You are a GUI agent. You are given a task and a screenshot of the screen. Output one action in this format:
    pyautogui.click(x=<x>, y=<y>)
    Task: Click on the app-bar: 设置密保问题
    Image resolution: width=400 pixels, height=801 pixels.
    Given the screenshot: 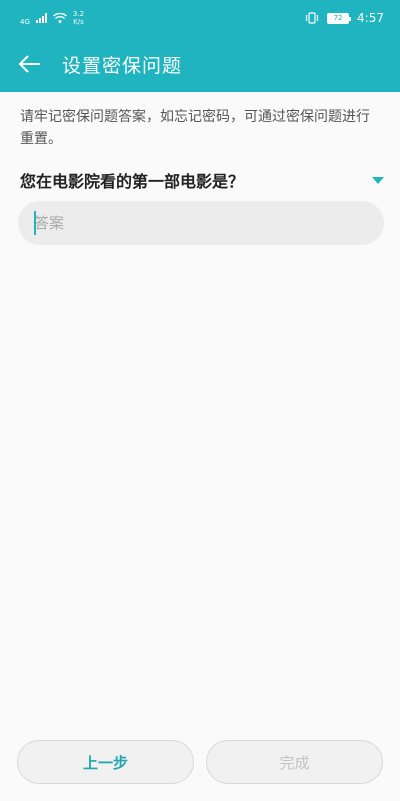 What is the action you would take?
    pyautogui.click(x=200, y=64)
    